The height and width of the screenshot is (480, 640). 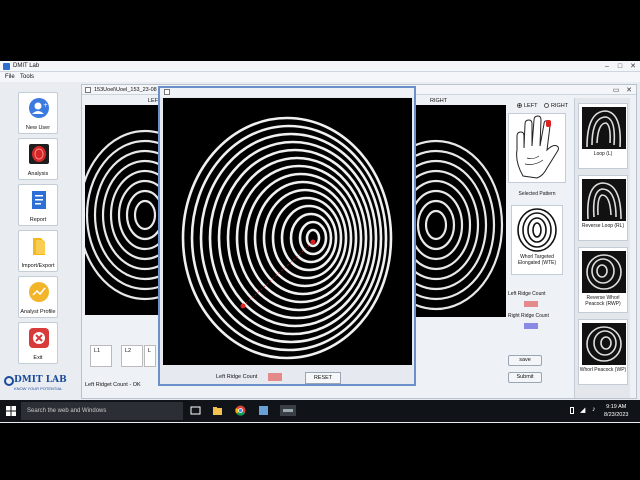 What do you see at coordinates (560, 106) in the screenshot?
I see `radio-right-label: RIGHT` at bounding box center [560, 106].